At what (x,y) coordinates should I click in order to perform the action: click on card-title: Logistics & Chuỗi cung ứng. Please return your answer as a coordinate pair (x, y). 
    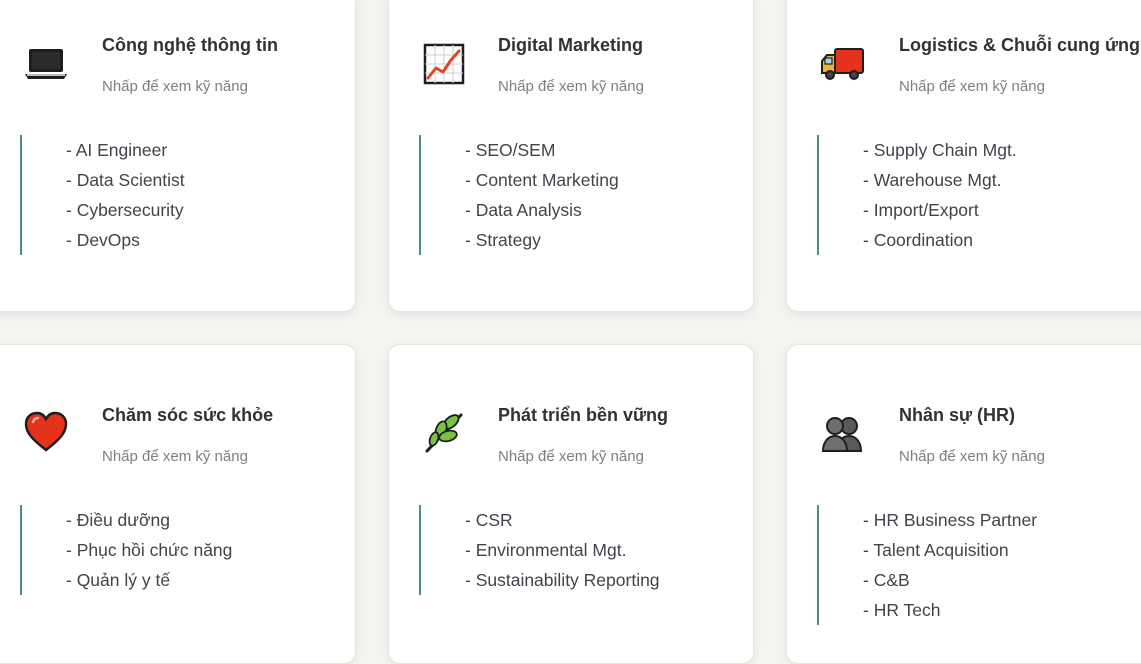
    Looking at the image, I should click on (1020, 45).